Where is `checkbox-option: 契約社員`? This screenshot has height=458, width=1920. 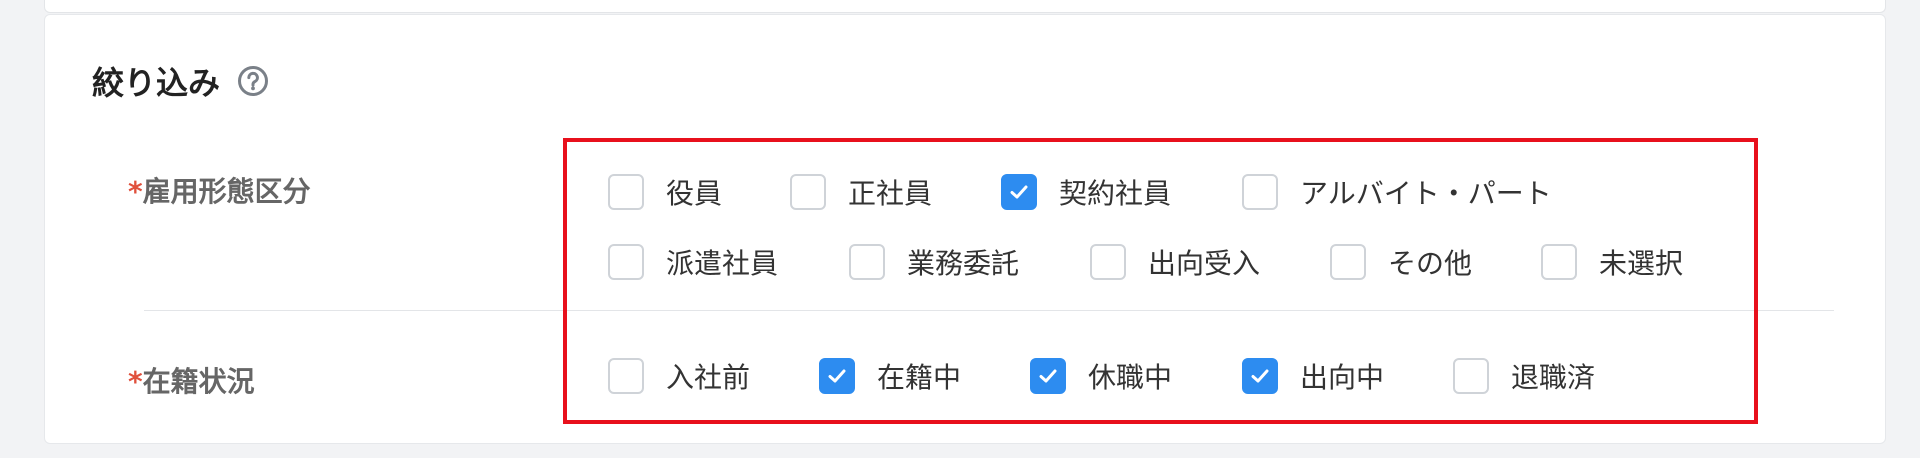
checkbox-option: 契約社員 is located at coordinates (1086, 192).